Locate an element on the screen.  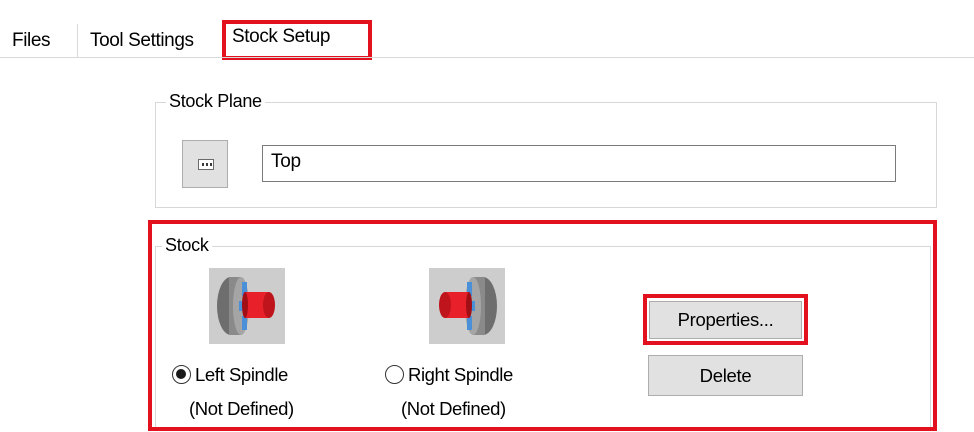
tab-strip: Files Tool Settings Stock Setup is located at coordinates (487, 30).